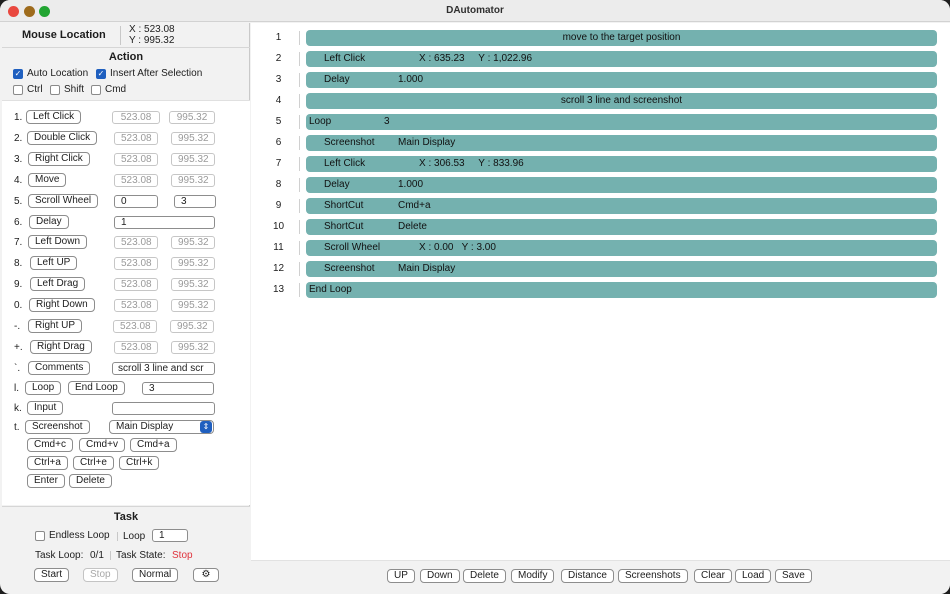 This screenshot has height=594, width=950. What do you see at coordinates (136, 284) in the screenshot?
I see `left-drag-x-field: 523.08` at bounding box center [136, 284].